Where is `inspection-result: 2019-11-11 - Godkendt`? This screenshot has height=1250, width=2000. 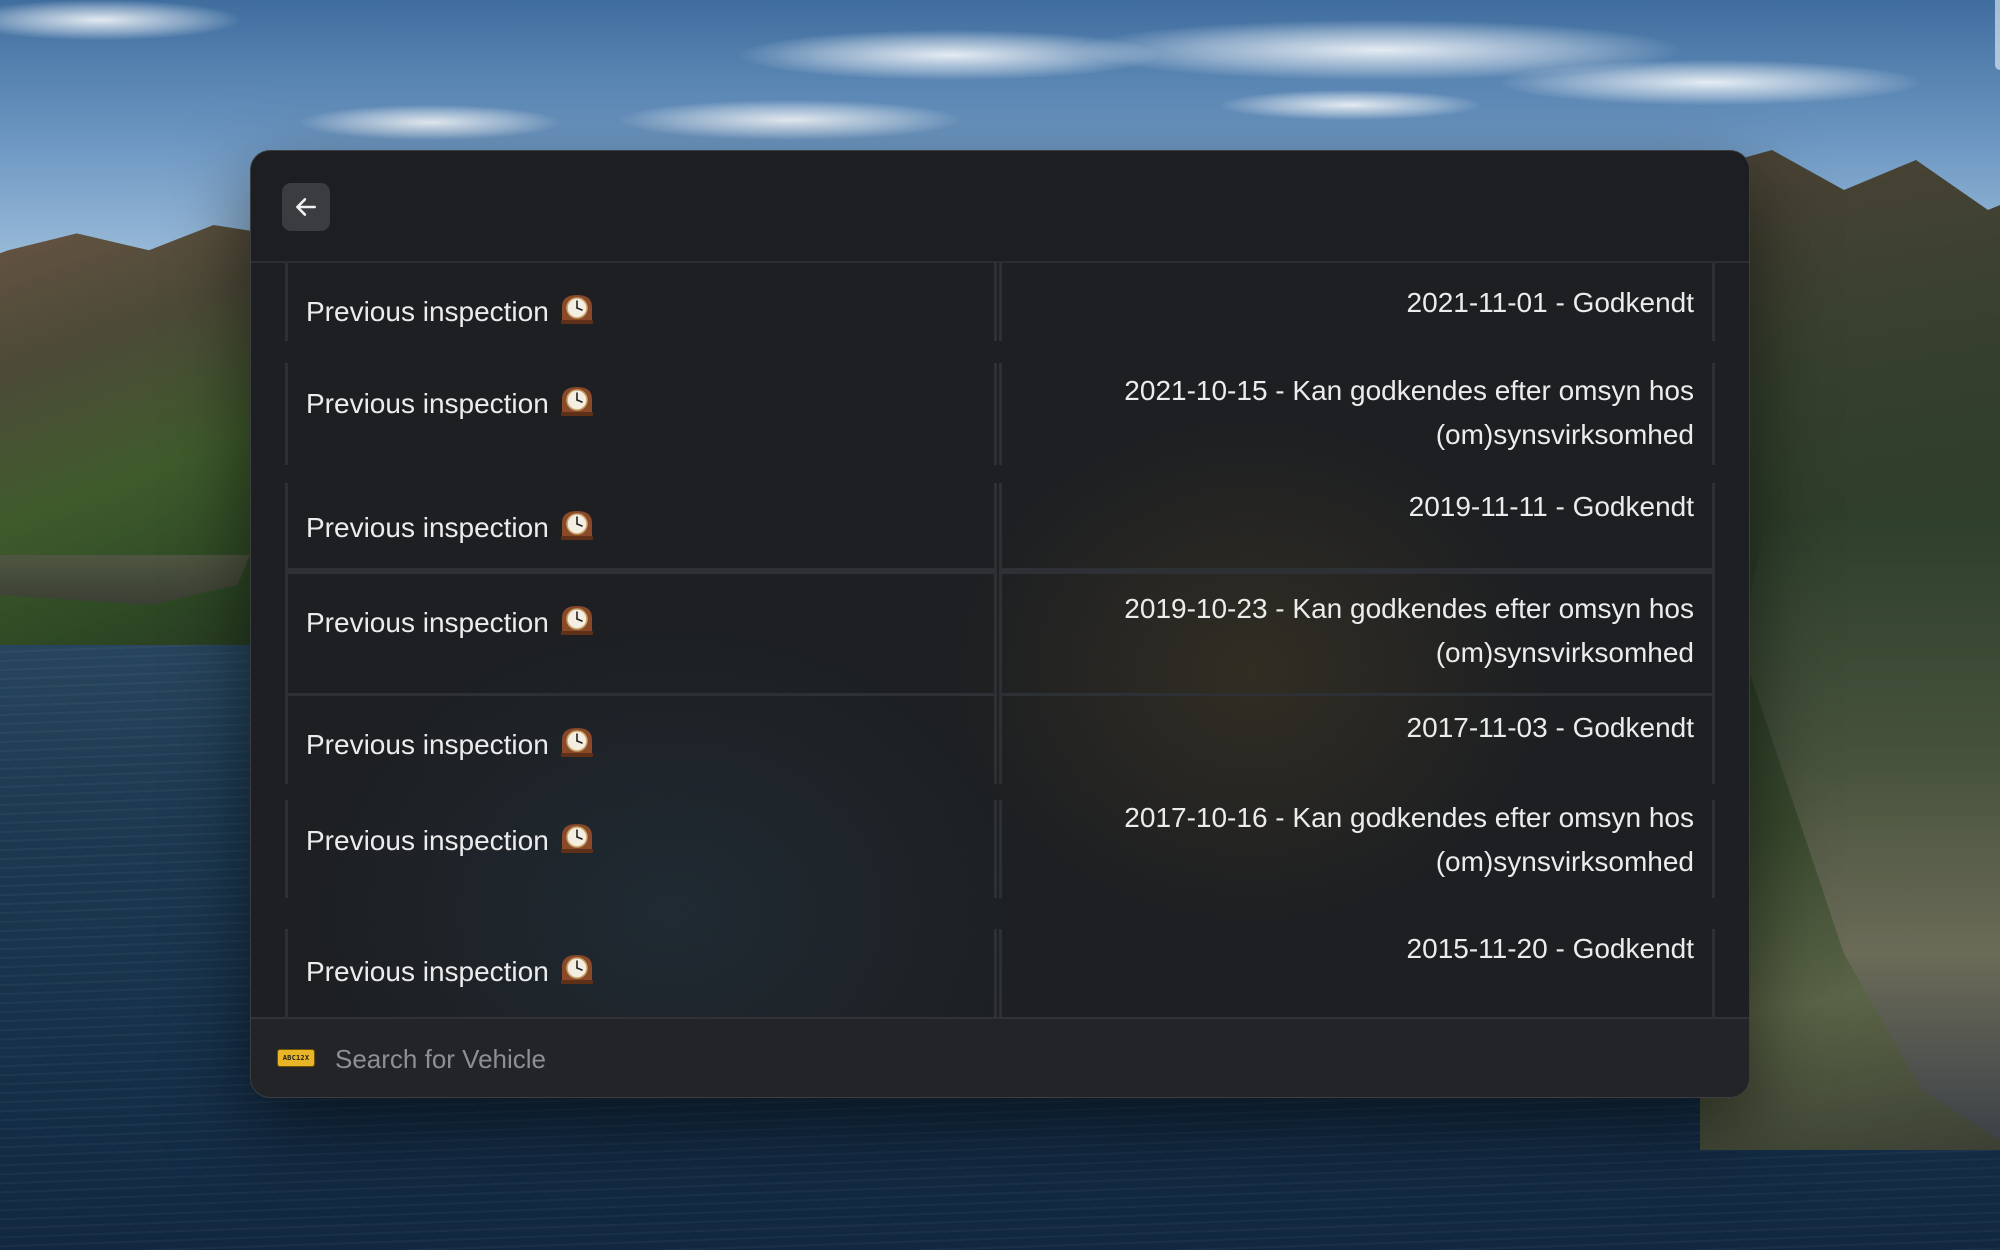 inspection-result: 2019-11-11 - Godkendt is located at coordinates (1551, 506).